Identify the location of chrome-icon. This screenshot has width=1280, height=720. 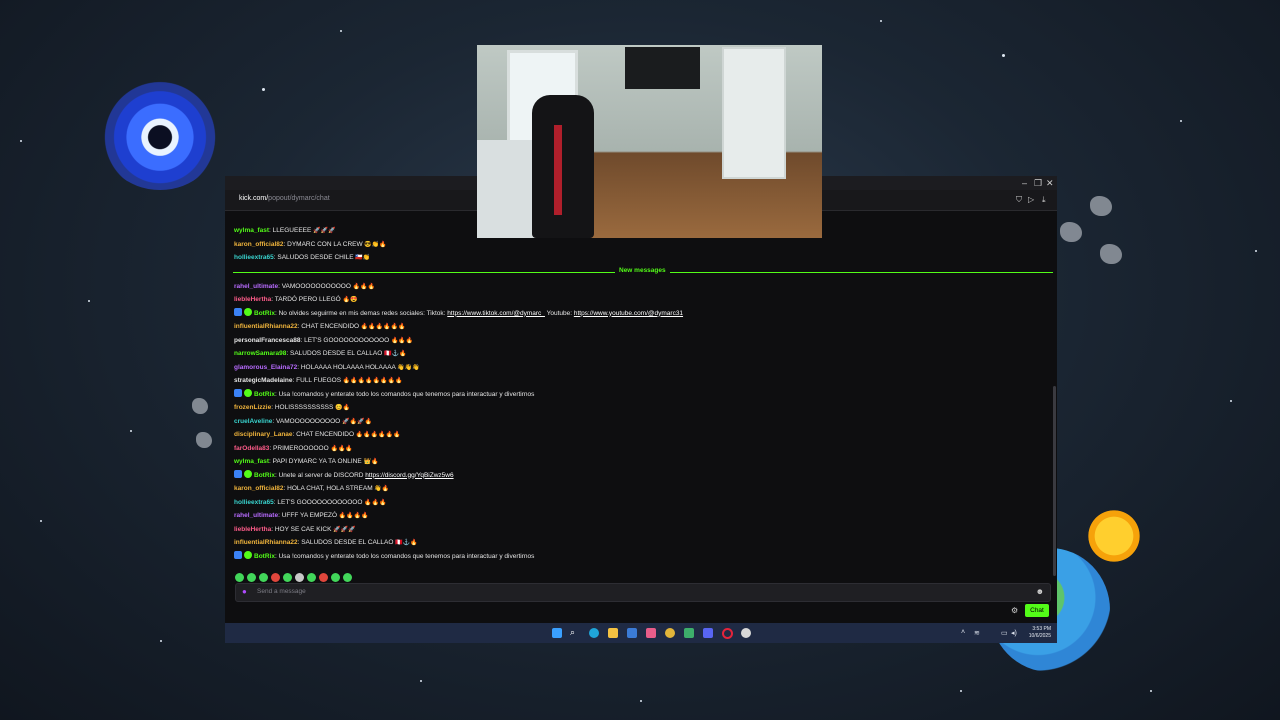
(670, 633).